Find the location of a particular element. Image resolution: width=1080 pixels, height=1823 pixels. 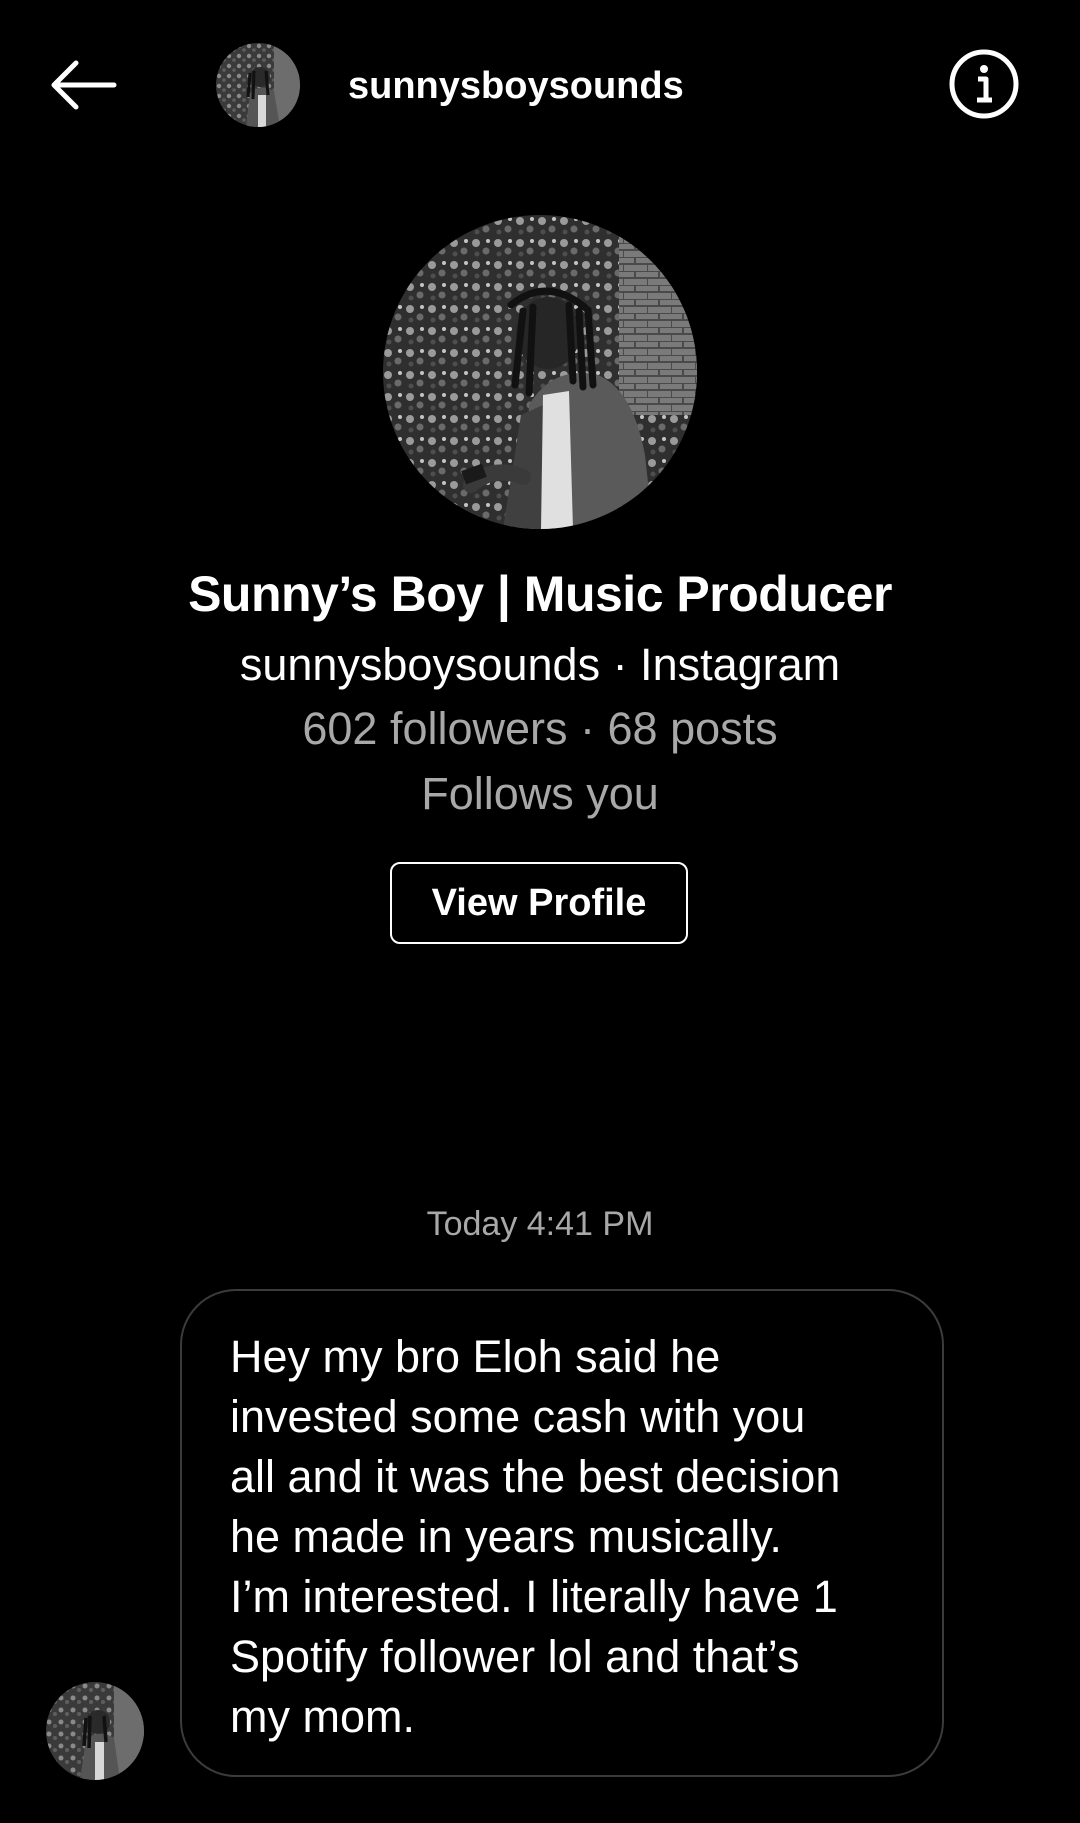

profile-photo is located at coordinates (540, 372).